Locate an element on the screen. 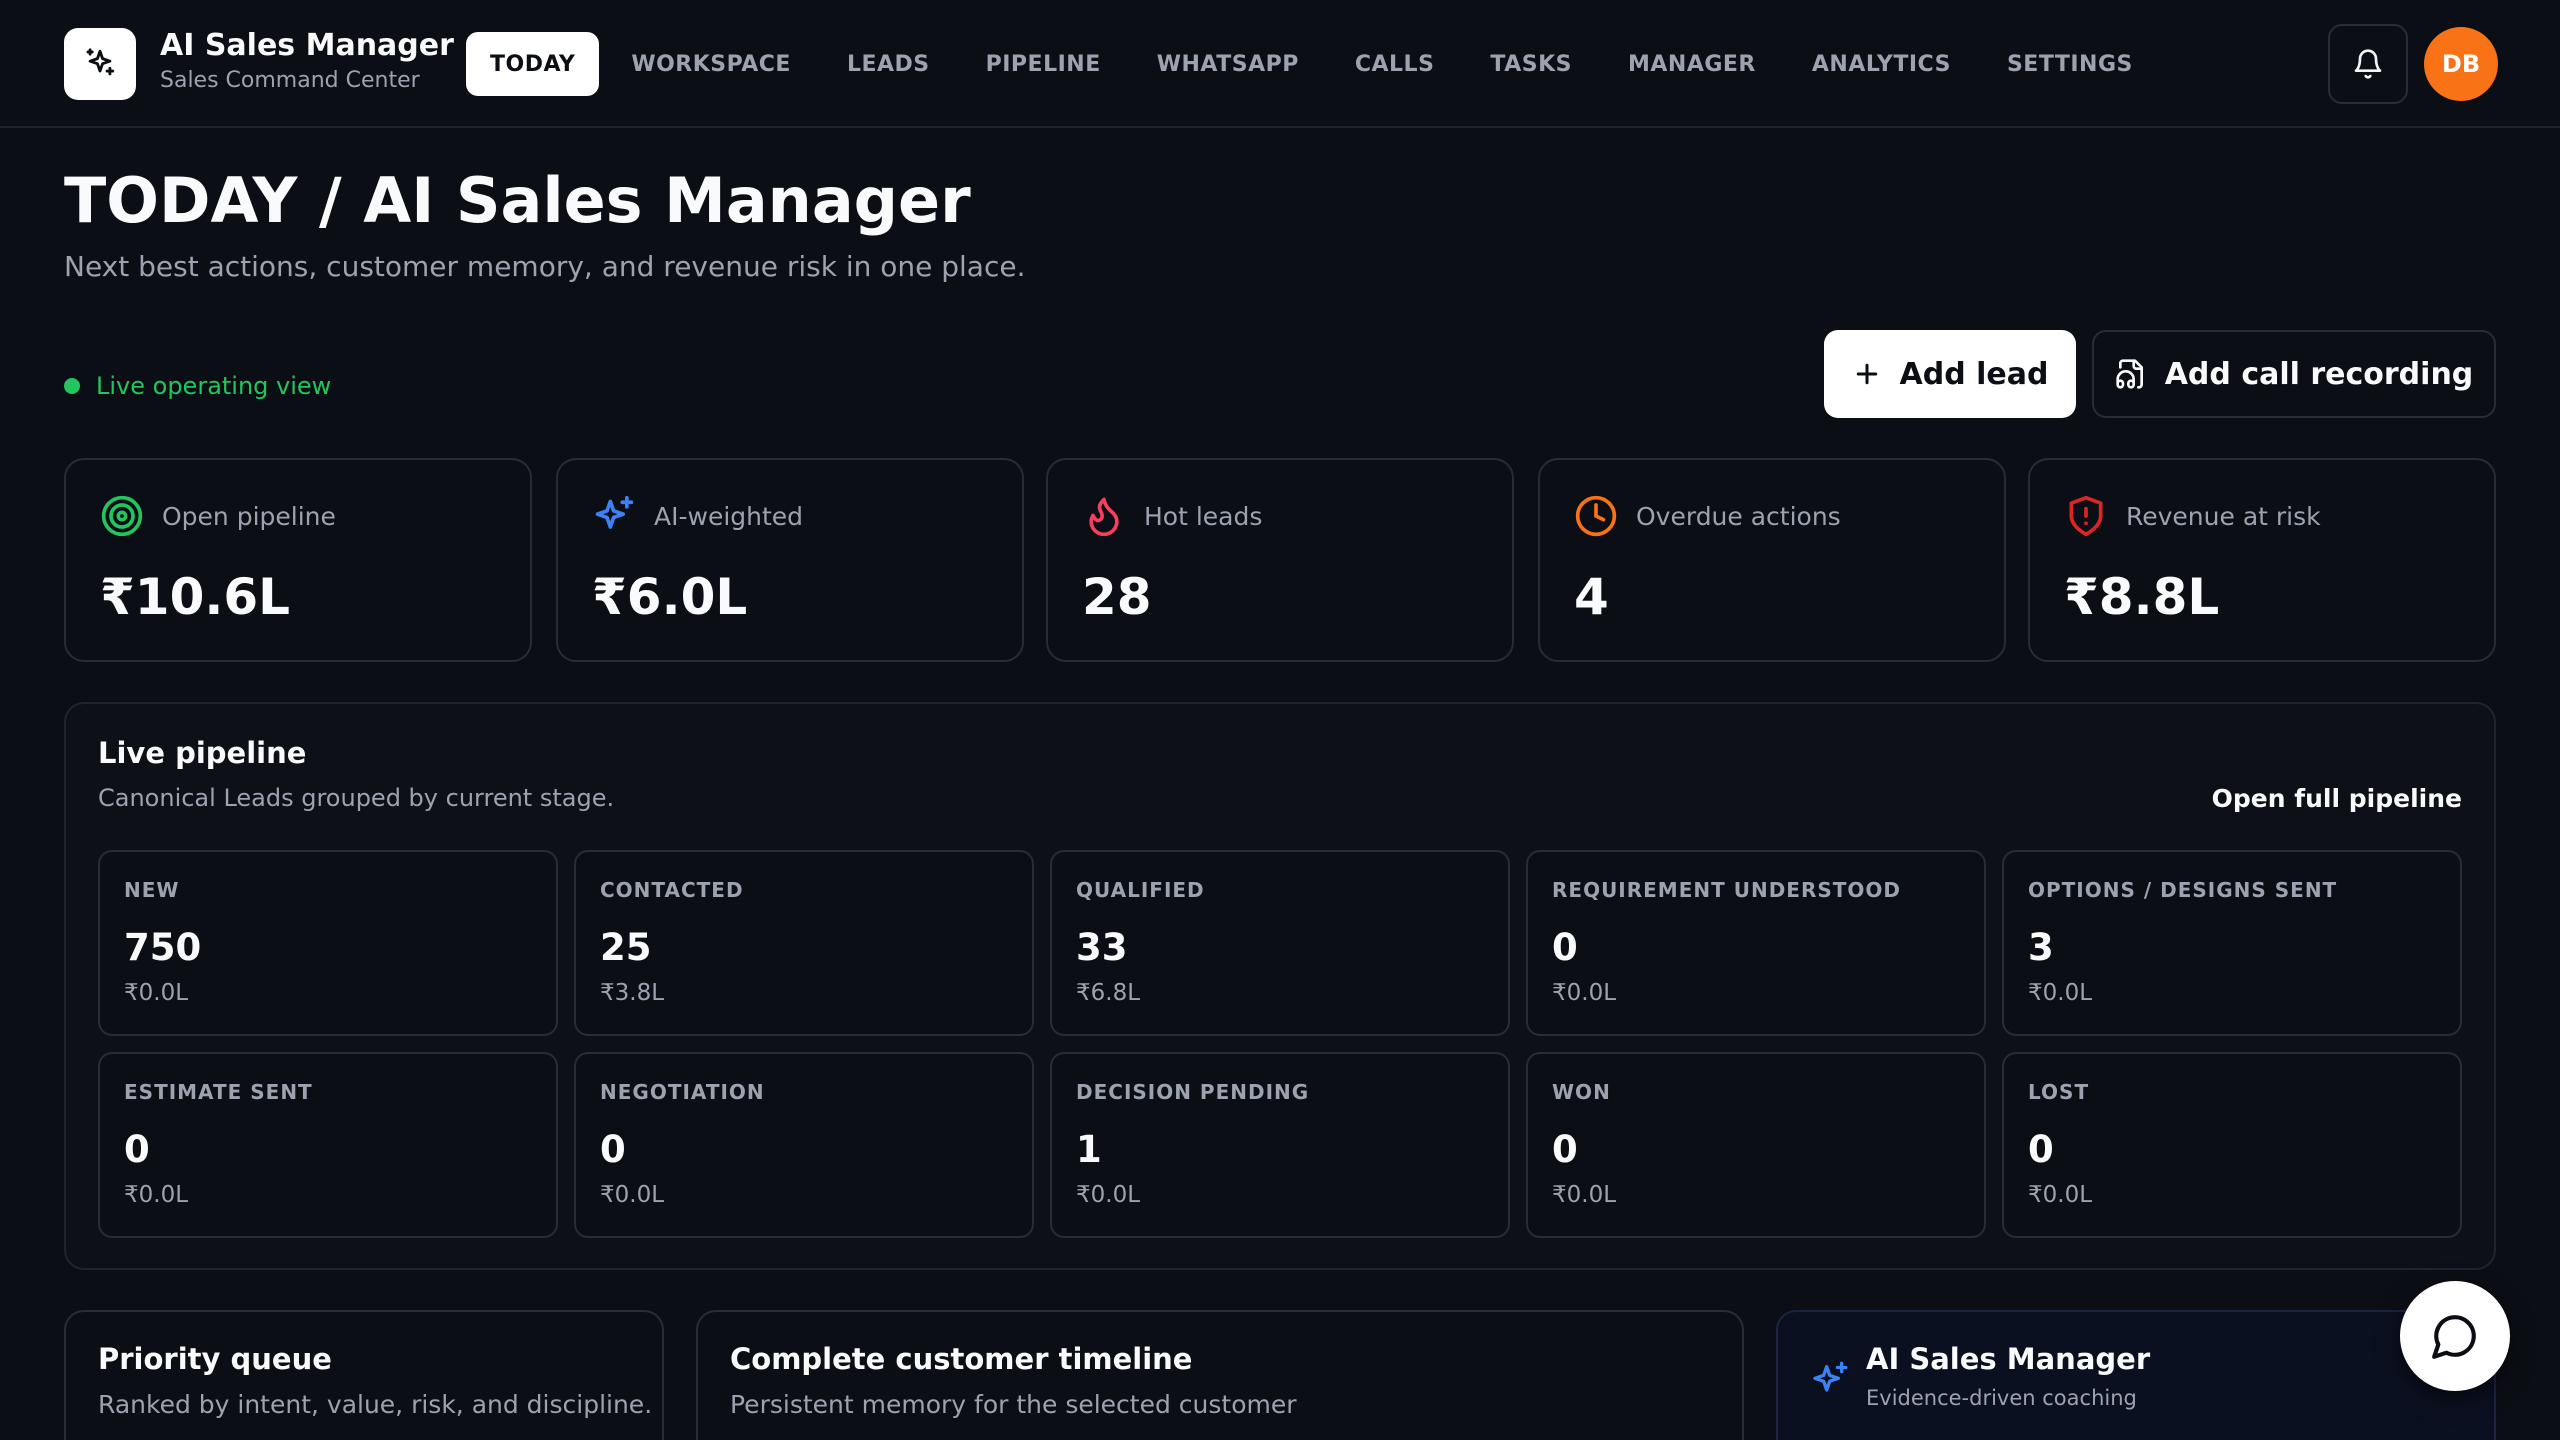 The width and height of the screenshot is (2560, 1440). user-avatar: DB is located at coordinates (2461, 64).